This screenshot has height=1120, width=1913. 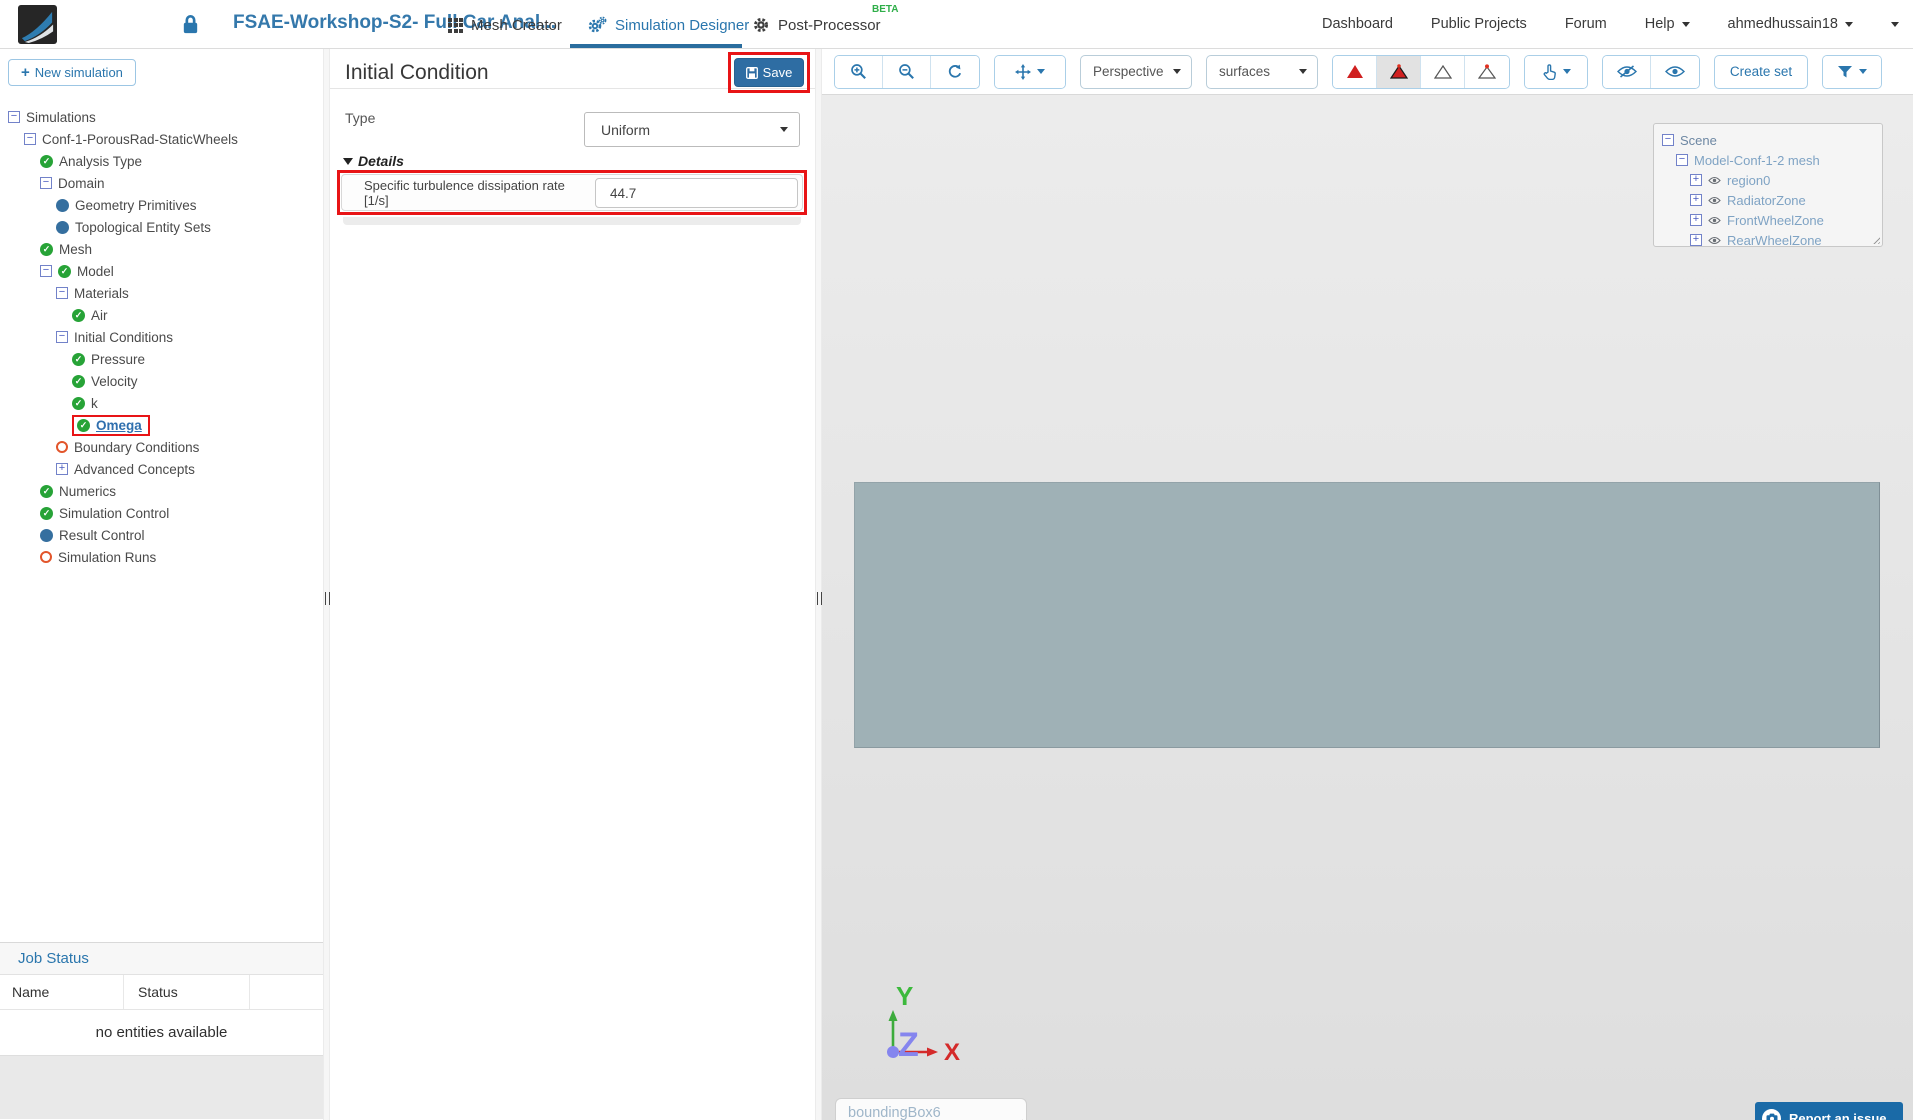 I want to click on move-arrows-icon, so click(x=1023, y=71).